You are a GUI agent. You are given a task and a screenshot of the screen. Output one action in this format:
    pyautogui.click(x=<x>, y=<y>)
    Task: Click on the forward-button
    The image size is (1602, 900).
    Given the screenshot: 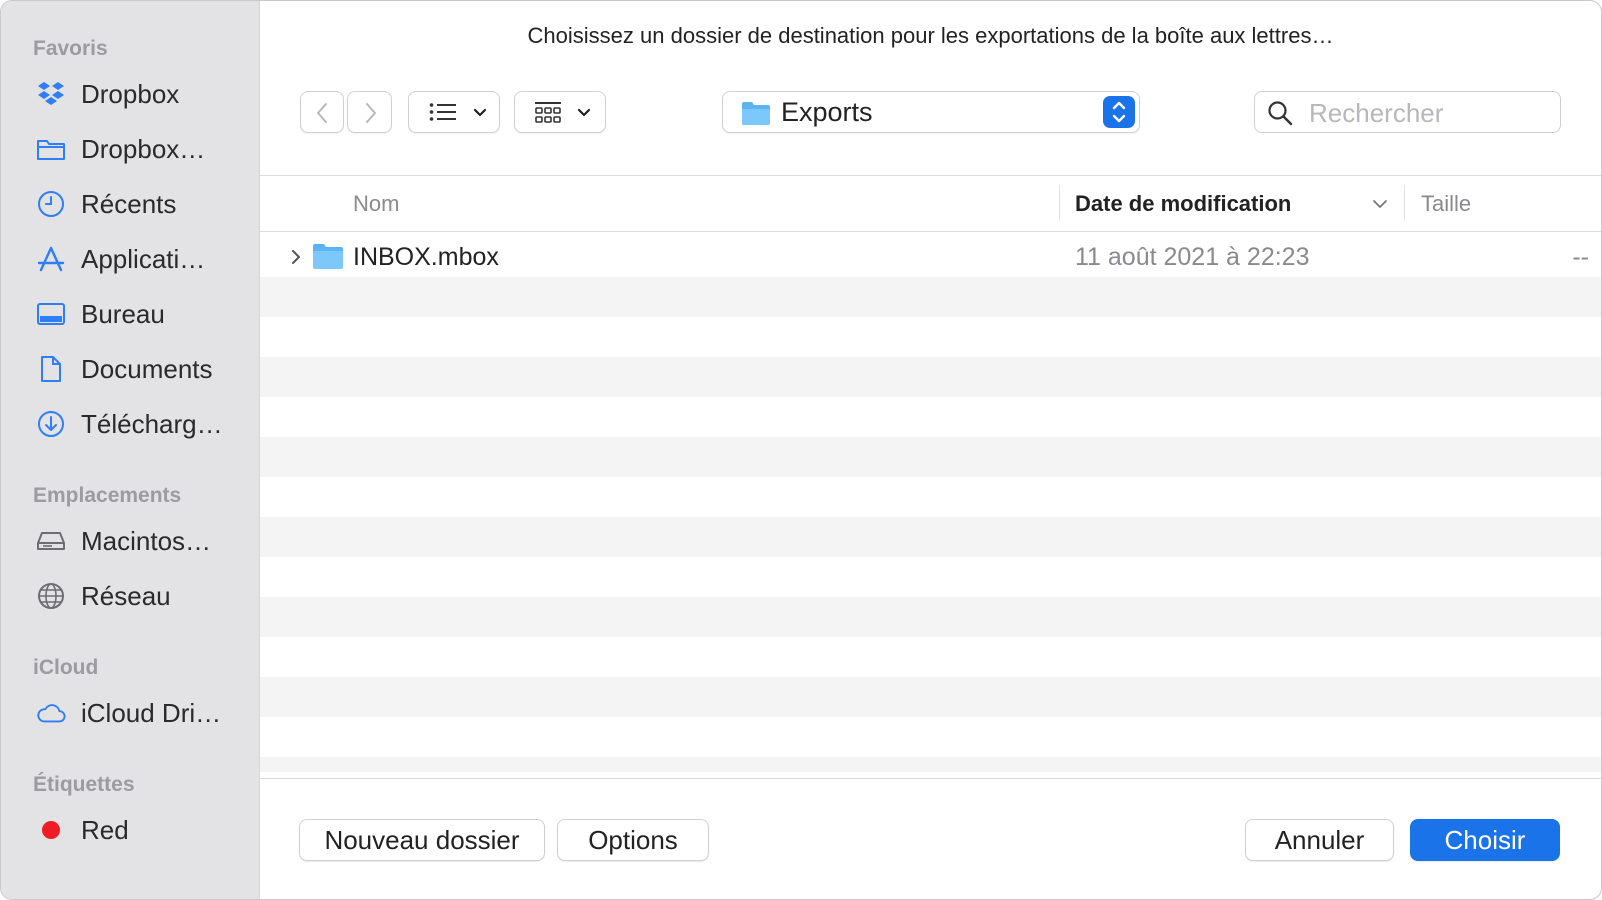 What is the action you would take?
    pyautogui.click(x=369, y=112)
    